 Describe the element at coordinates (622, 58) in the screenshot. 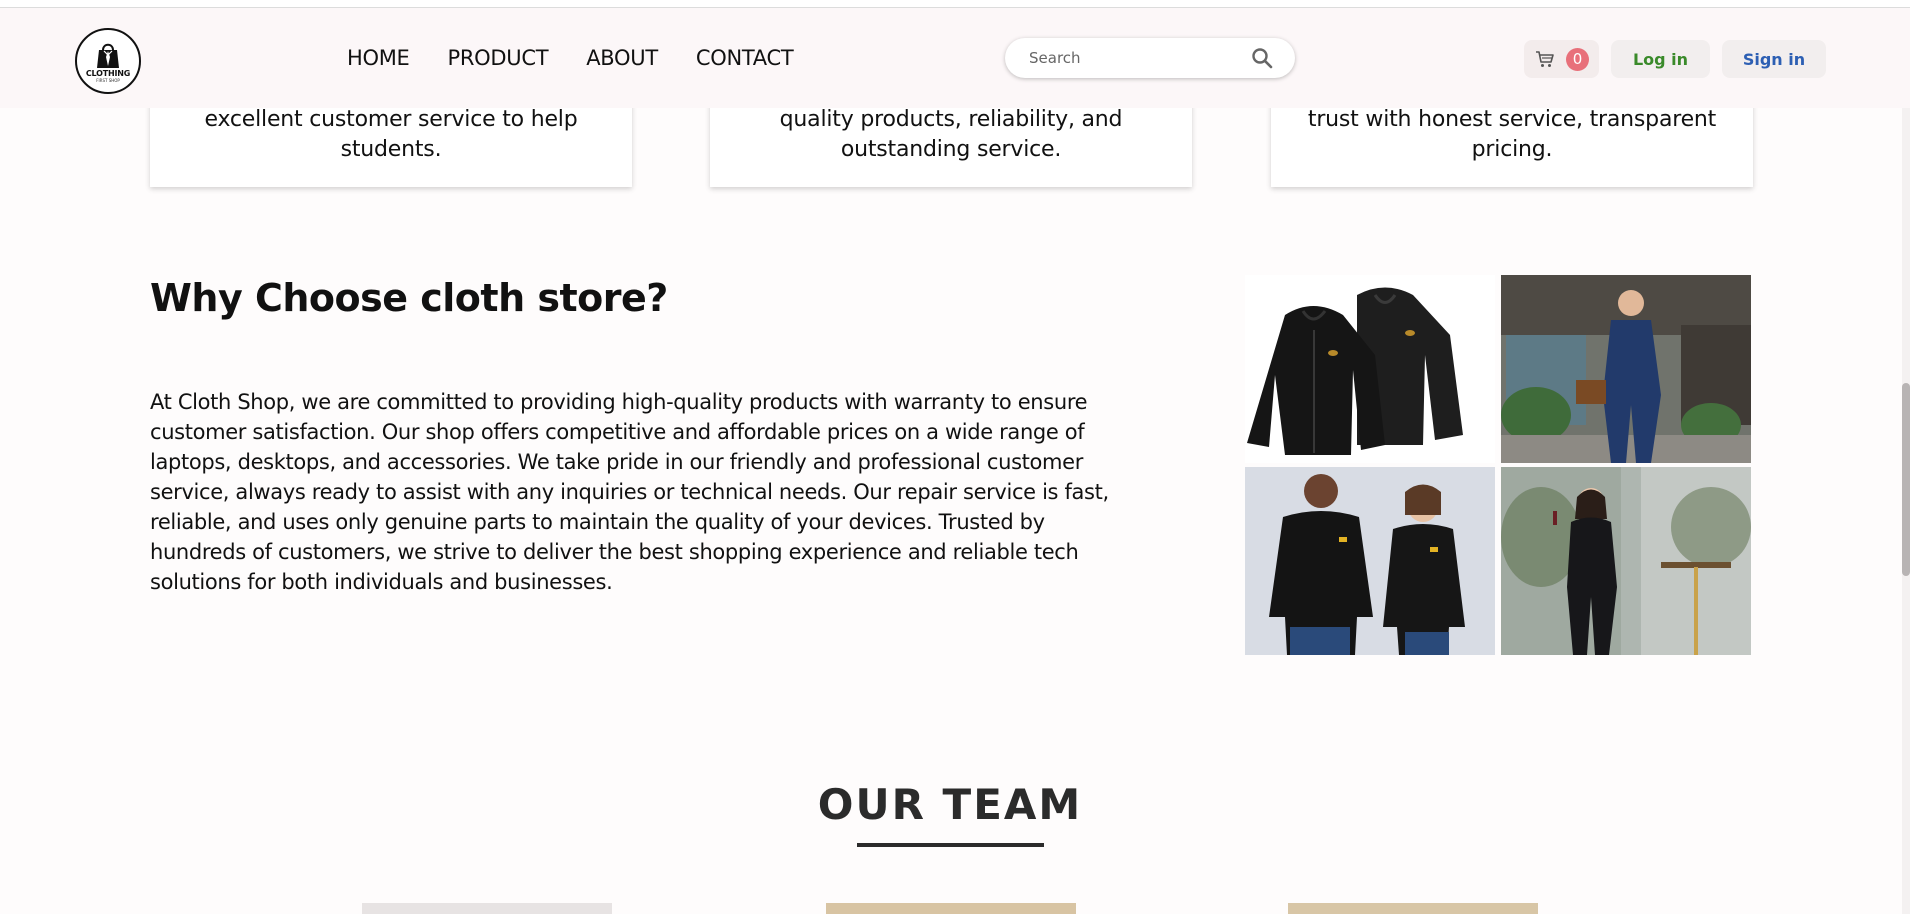

I see `nav-about: ABOUT` at that location.